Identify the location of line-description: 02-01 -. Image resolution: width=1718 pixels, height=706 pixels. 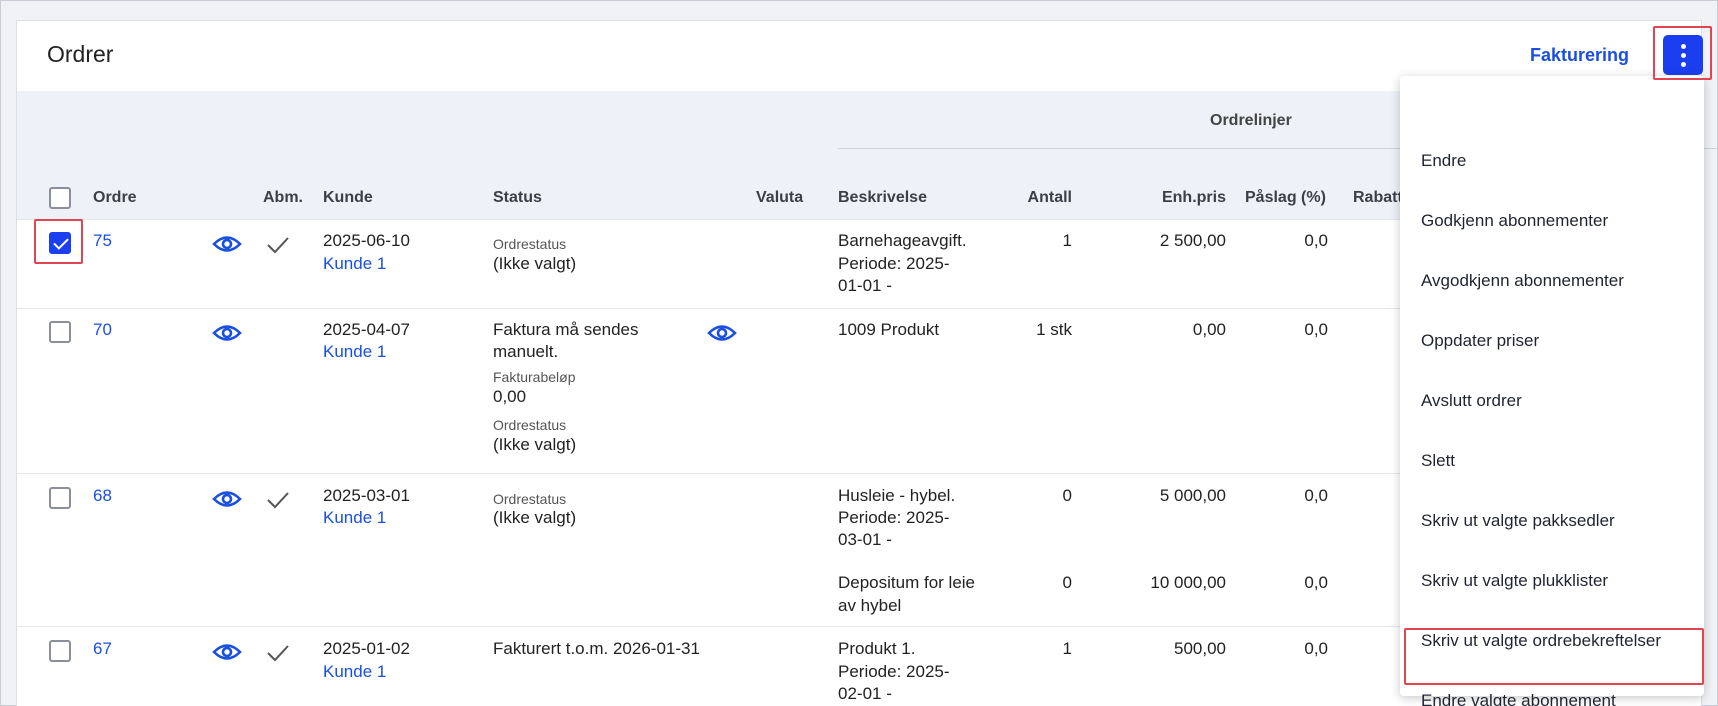
(865, 693).